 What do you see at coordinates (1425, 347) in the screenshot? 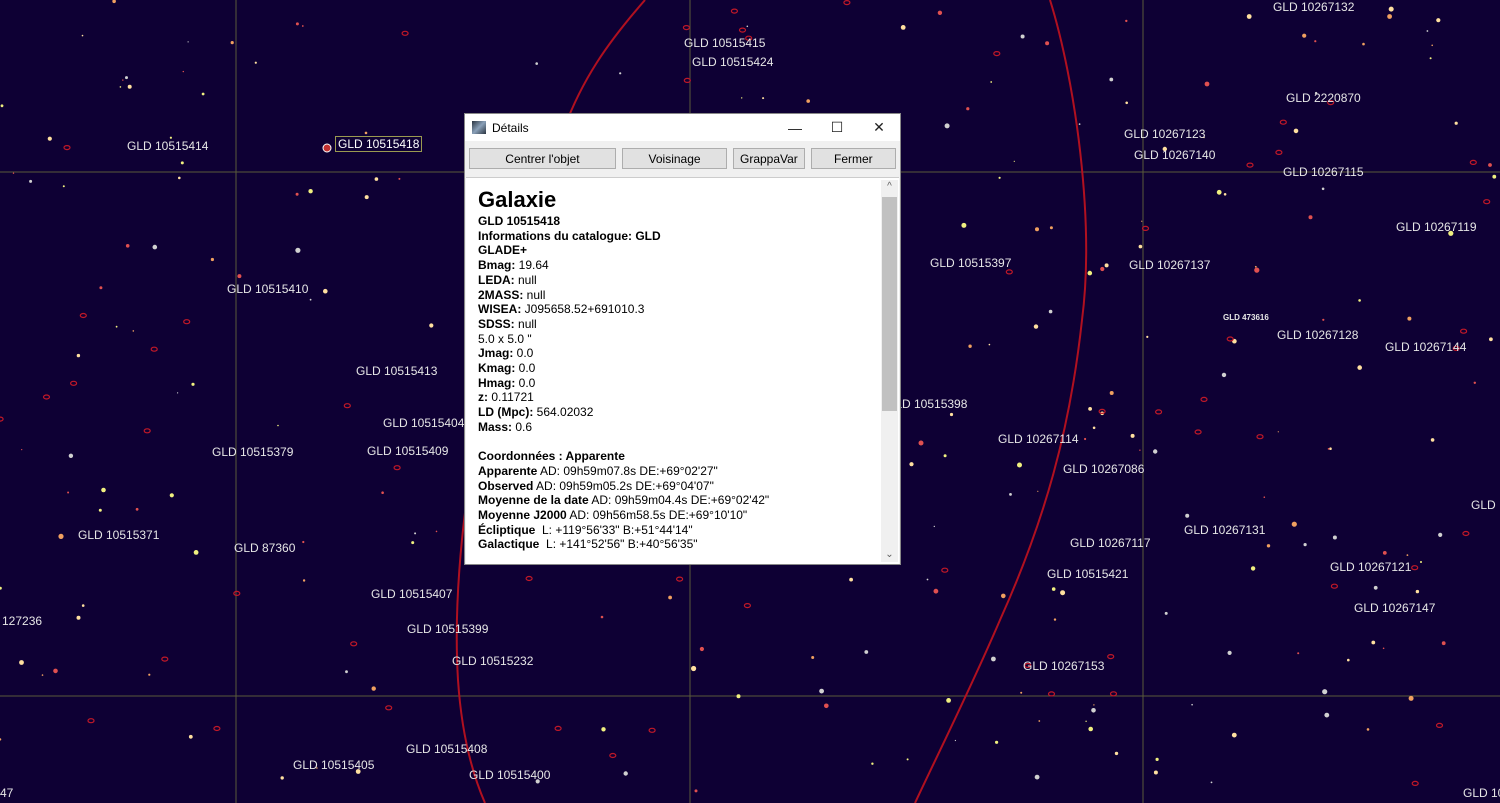
I see `object-label: GLD 10267144` at bounding box center [1425, 347].